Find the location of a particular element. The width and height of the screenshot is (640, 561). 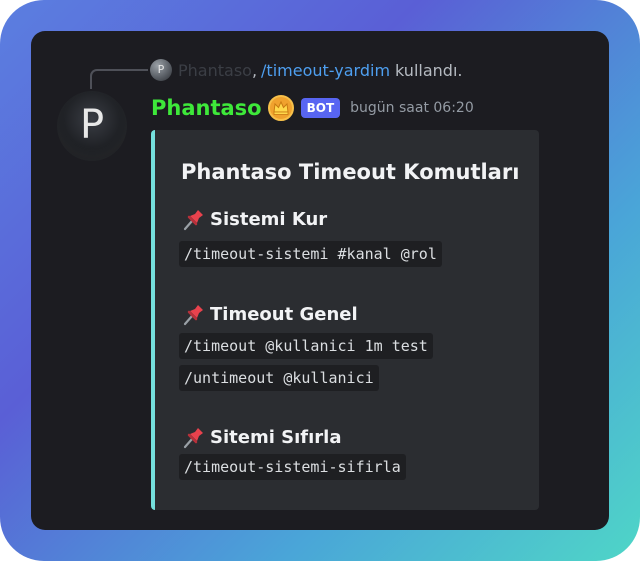

timestamp: bugün saat 06:20 is located at coordinates (412, 108).